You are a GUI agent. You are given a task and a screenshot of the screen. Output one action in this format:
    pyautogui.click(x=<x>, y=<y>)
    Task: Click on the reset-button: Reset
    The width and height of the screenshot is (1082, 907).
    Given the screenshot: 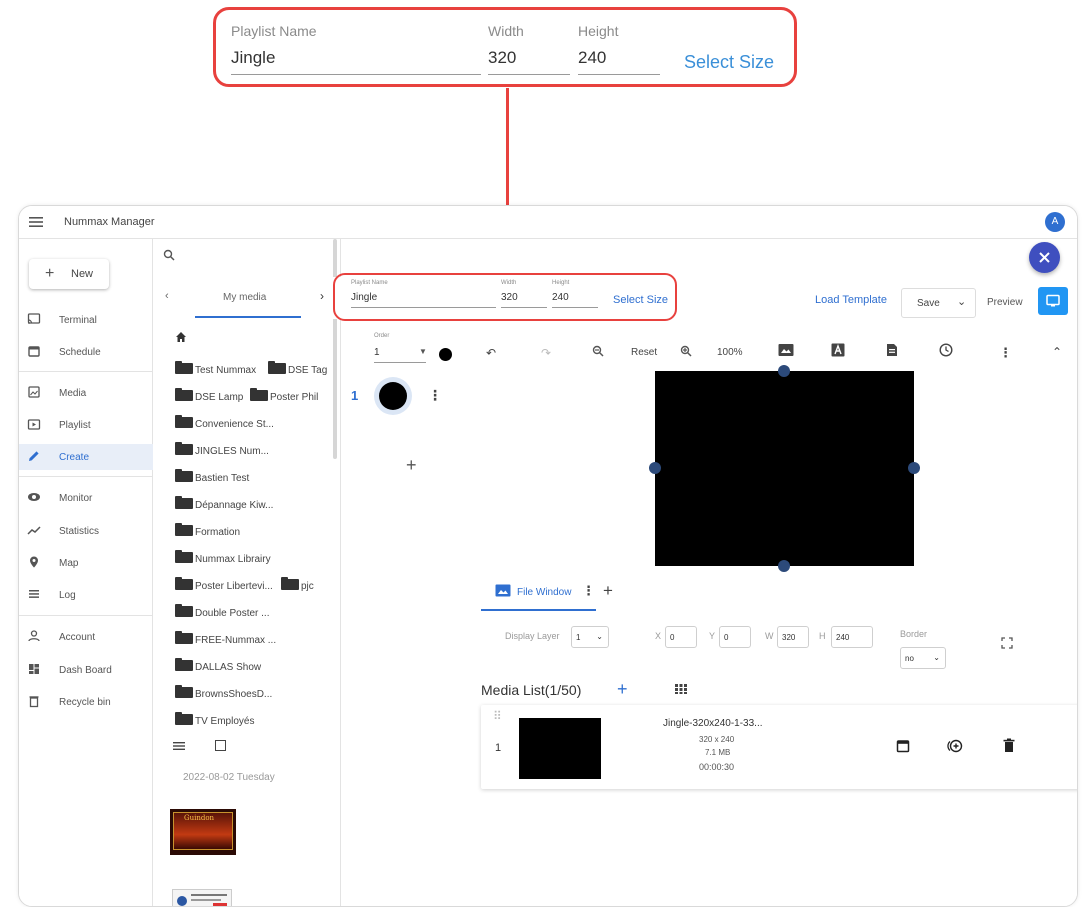 What is the action you would take?
    pyautogui.click(x=644, y=352)
    